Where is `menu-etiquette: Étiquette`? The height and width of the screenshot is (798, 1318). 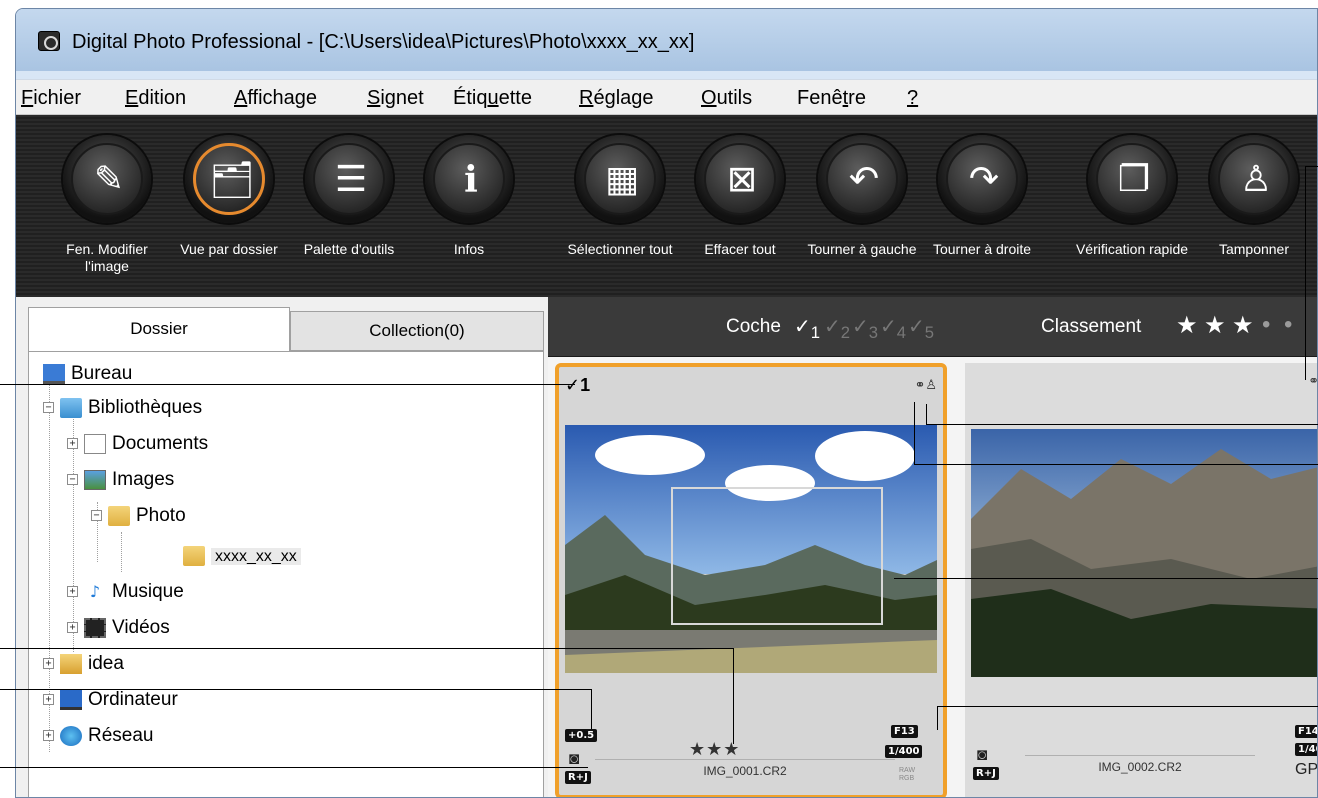 menu-etiquette: Étiquette is located at coordinates (492, 98).